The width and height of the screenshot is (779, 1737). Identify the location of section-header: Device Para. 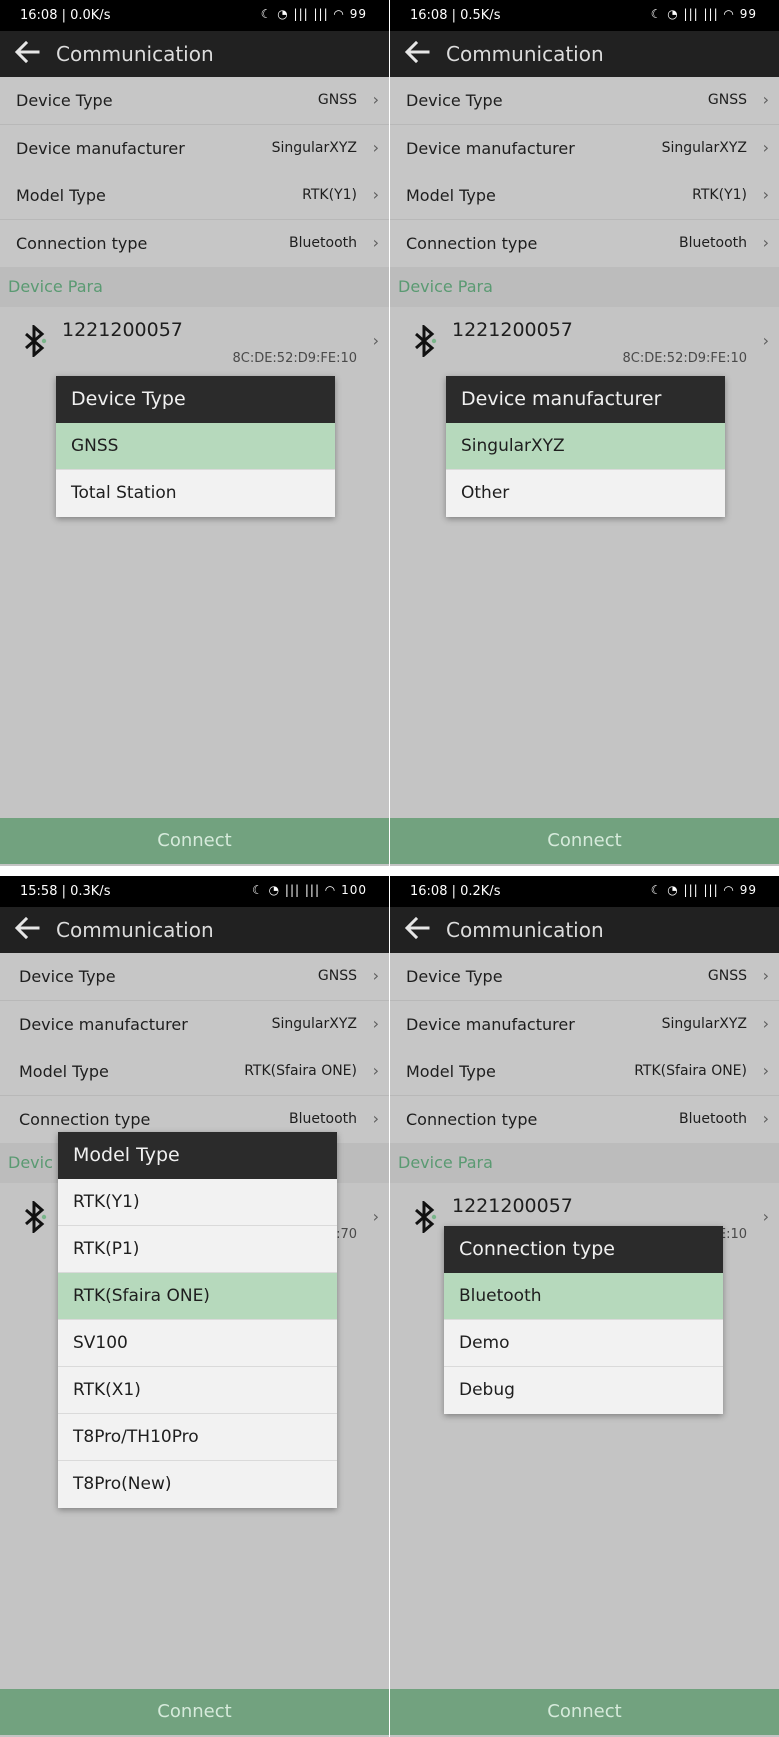
(584, 287).